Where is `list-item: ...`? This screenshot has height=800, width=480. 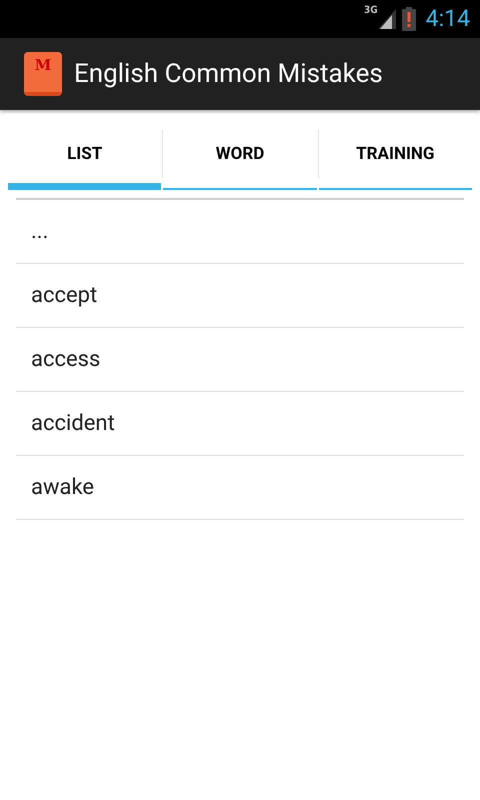
list-item: ... is located at coordinates (240, 232).